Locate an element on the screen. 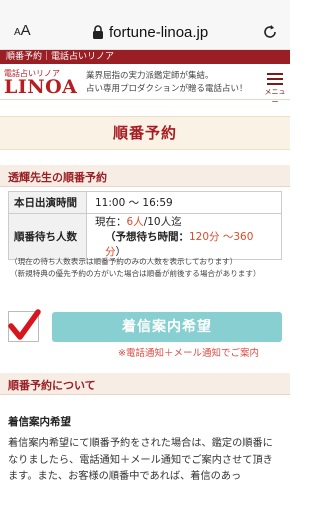  hamburger-icon is located at coordinates (275, 79).